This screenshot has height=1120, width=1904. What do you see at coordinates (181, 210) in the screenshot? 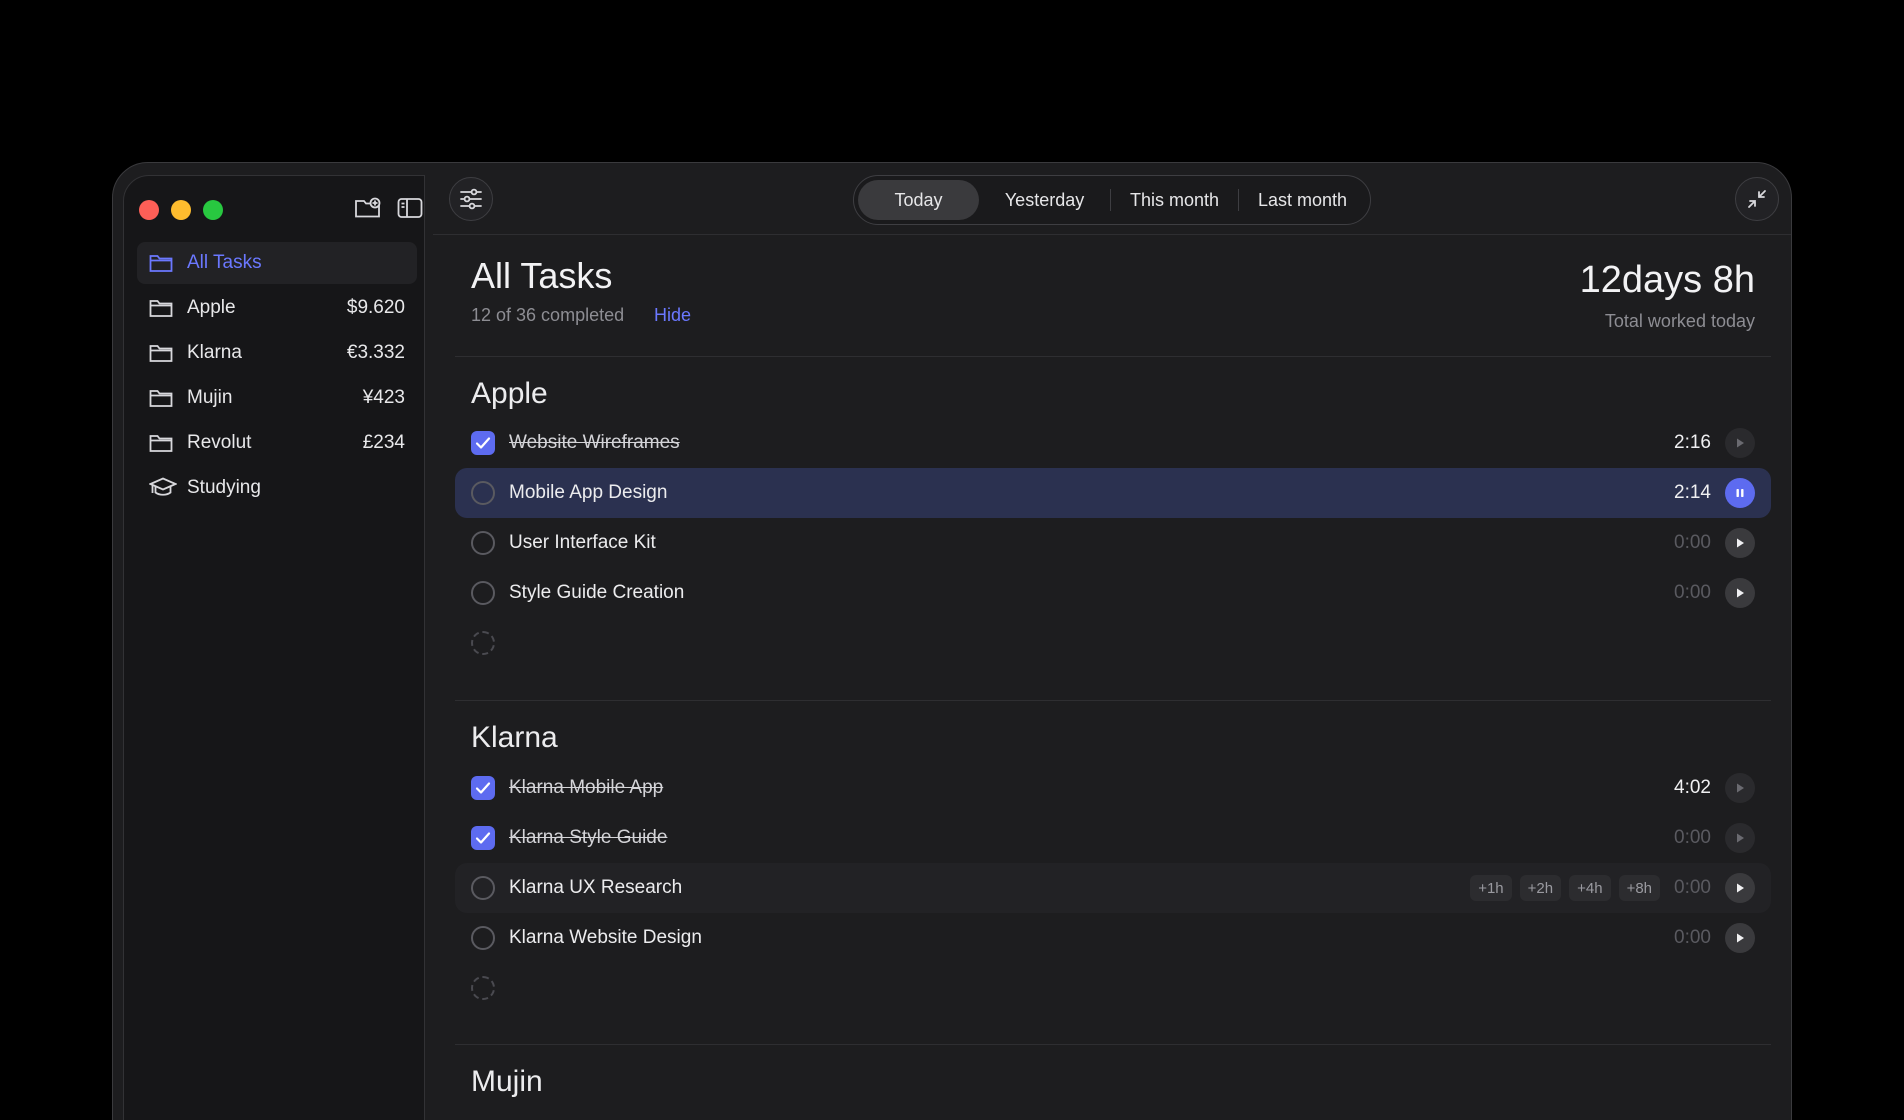
I see `minimize-window-button` at bounding box center [181, 210].